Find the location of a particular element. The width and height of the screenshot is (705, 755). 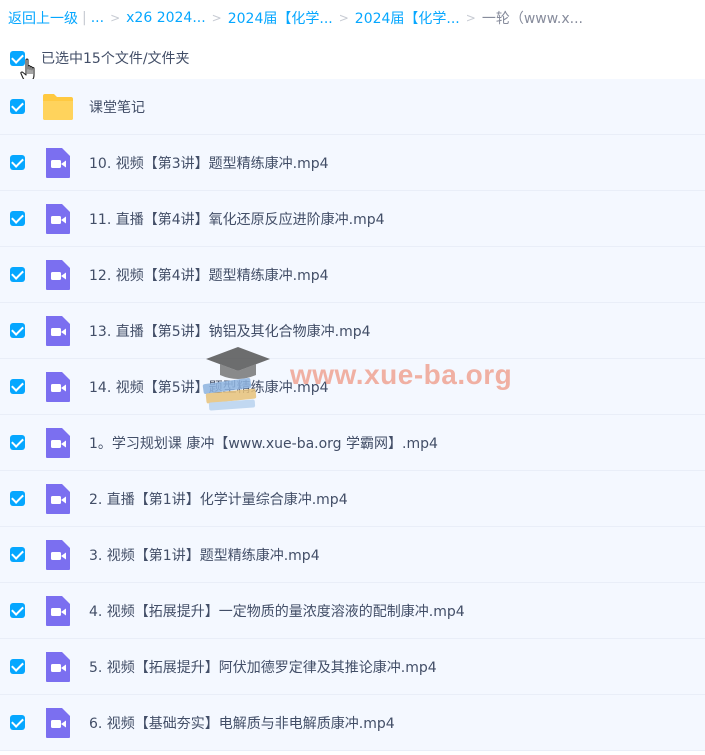

file-row: 1。学习规划课 康冲【www.xue-ba.org 学霸网】.mp4 is located at coordinates (352, 443).